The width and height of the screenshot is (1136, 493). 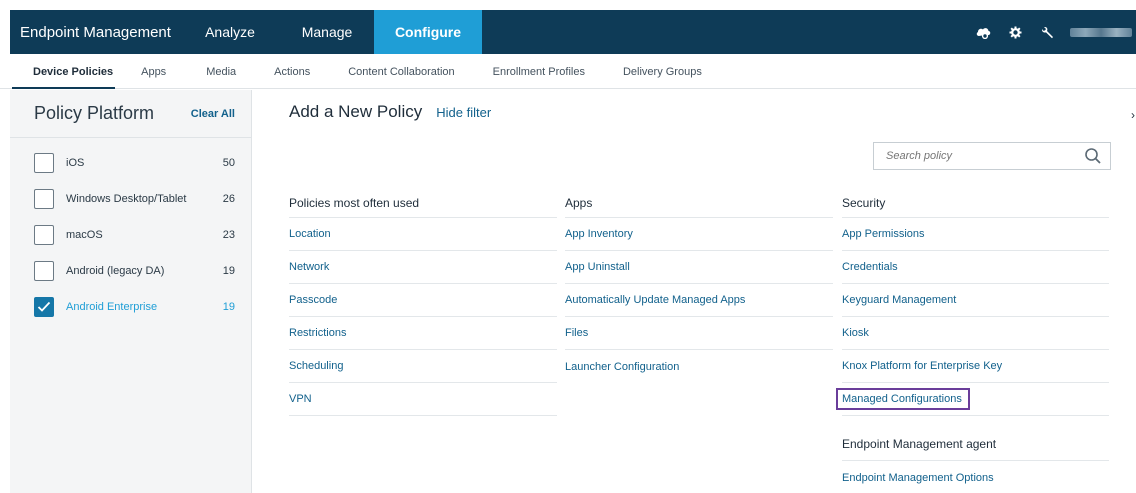 I want to click on policy-link-auto-update-apps: Automatically Update Managed Apps, so click(x=699, y=300).